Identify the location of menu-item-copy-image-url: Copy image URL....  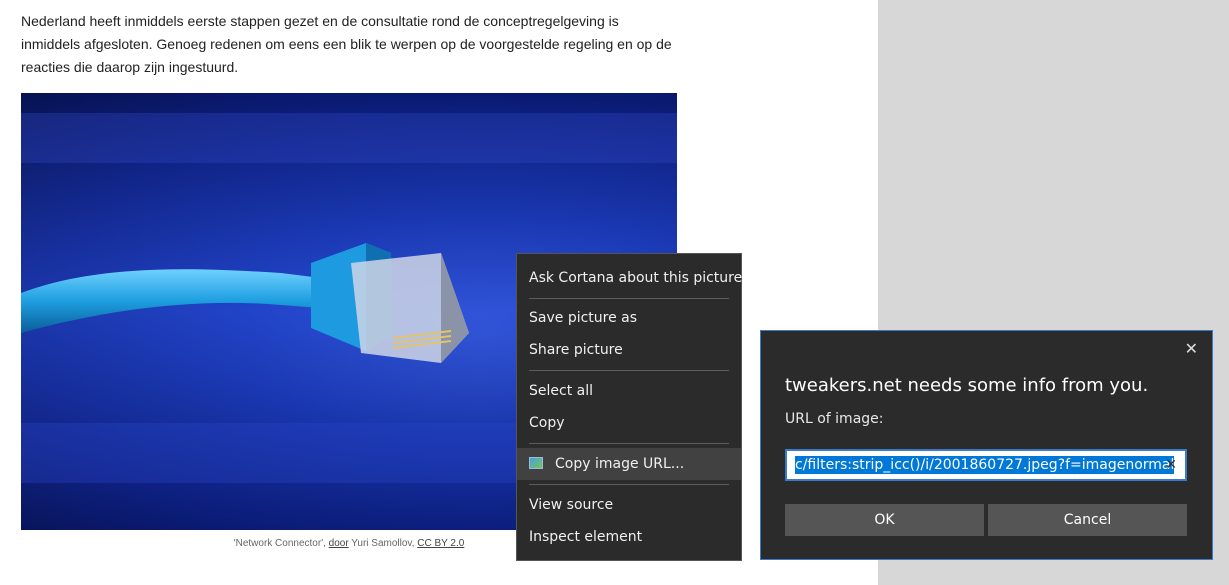
(629, 464).